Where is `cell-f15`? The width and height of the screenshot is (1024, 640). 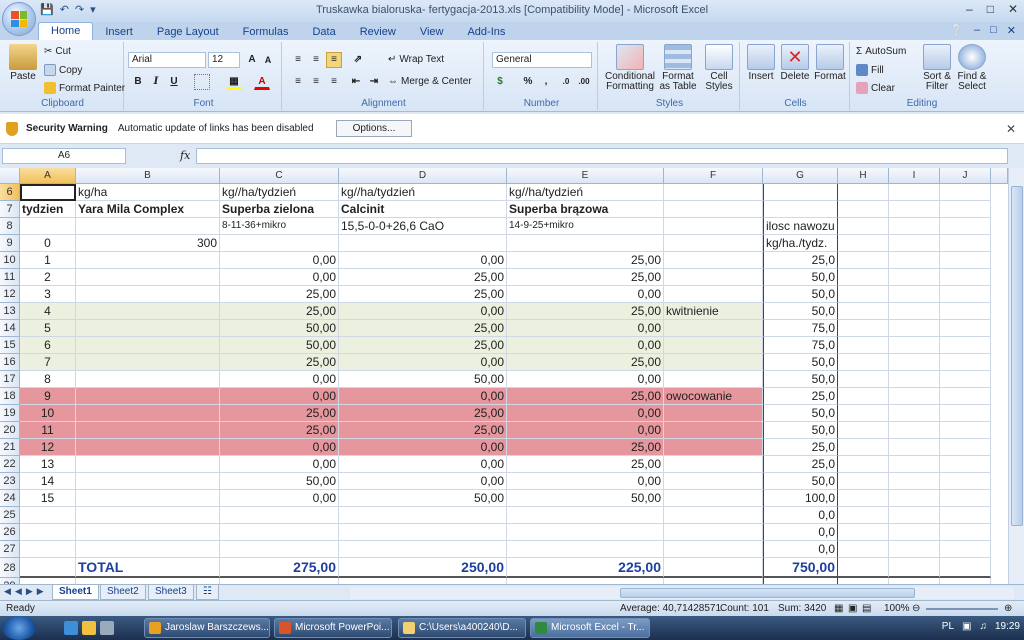
cell-f15 is located at coordinates (713, 345).